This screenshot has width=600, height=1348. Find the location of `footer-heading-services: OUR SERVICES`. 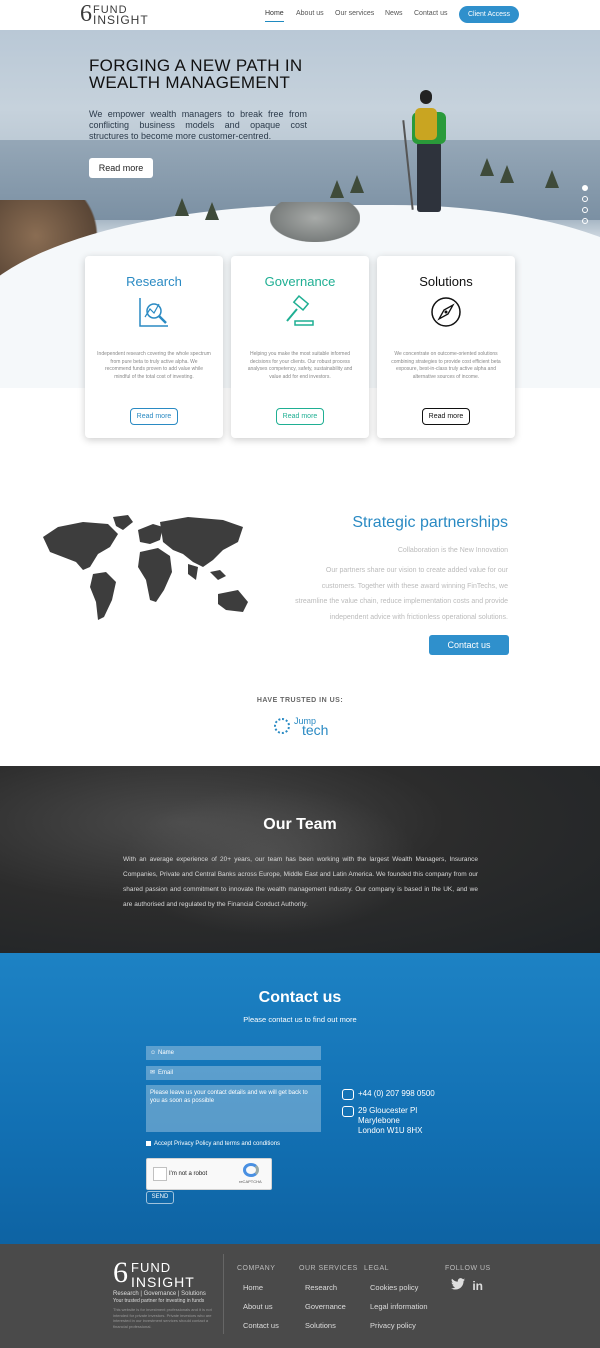

footer-heading-services: OUR SERVICES is located at coordinates (328, 1268).